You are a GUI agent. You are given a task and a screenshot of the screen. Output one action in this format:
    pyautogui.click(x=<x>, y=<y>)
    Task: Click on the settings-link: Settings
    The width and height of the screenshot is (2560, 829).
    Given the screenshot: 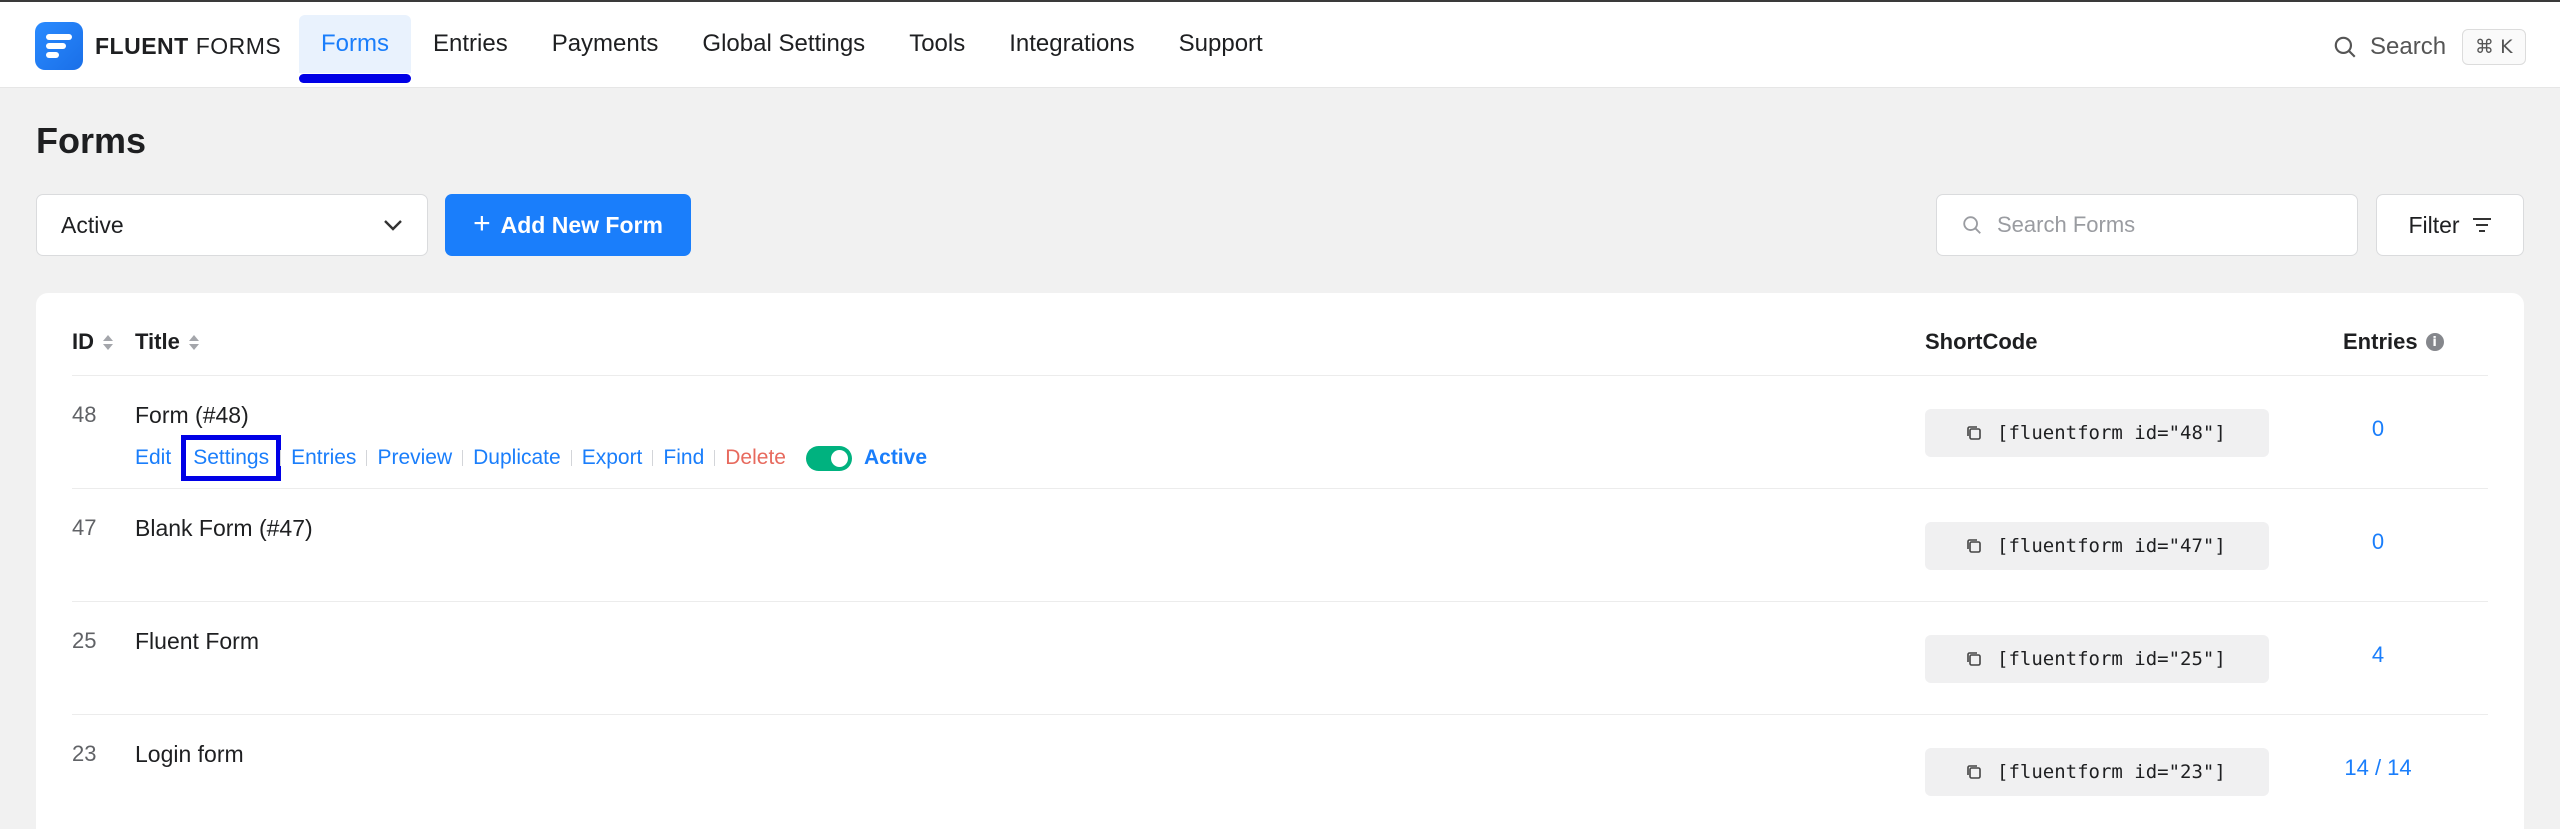 What is the action you would take?
    pyautogui.click(x=231, y=458)
    